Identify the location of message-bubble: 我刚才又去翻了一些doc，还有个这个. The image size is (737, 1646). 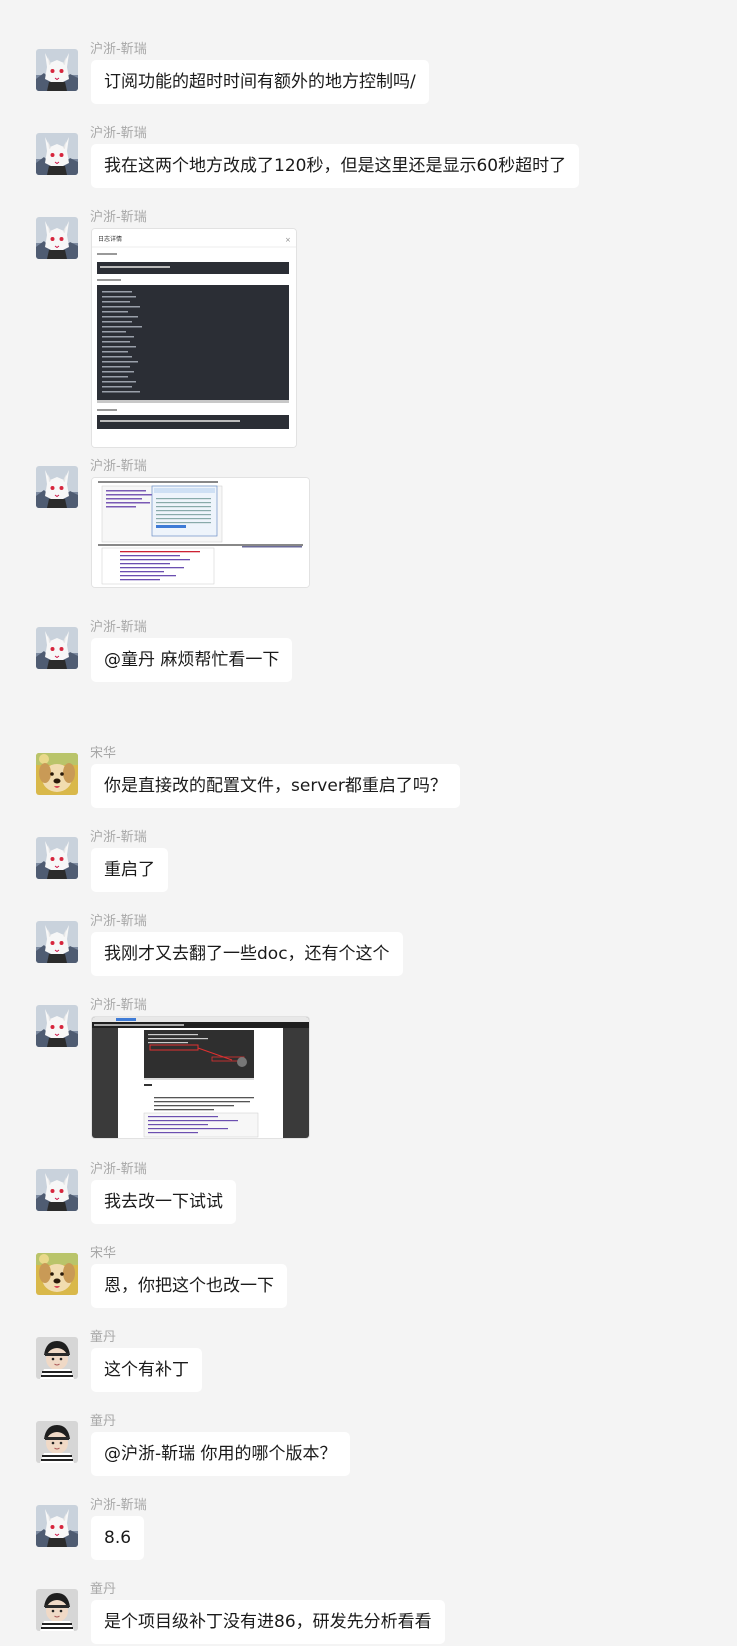
(247, 954).